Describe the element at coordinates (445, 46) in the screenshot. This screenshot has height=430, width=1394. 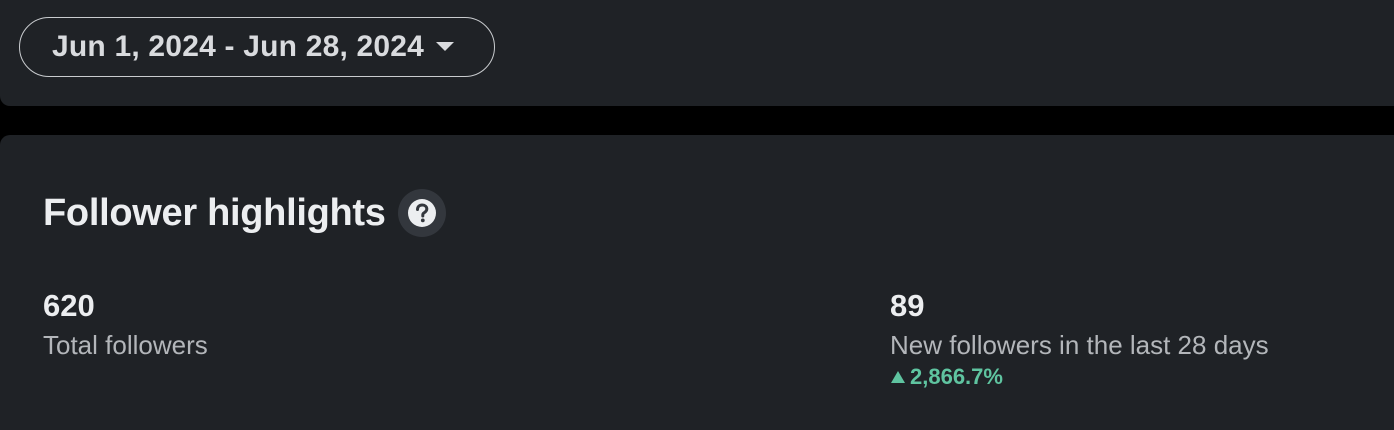
I see `chevron-down-icon` at that location.